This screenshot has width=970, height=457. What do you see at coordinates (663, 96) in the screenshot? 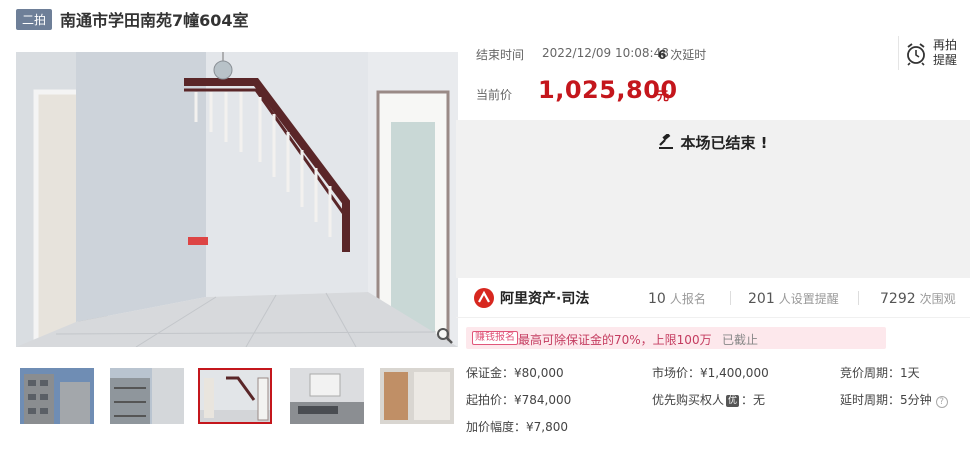
I see `price-unit: 元` at bounding box center [663, 96].